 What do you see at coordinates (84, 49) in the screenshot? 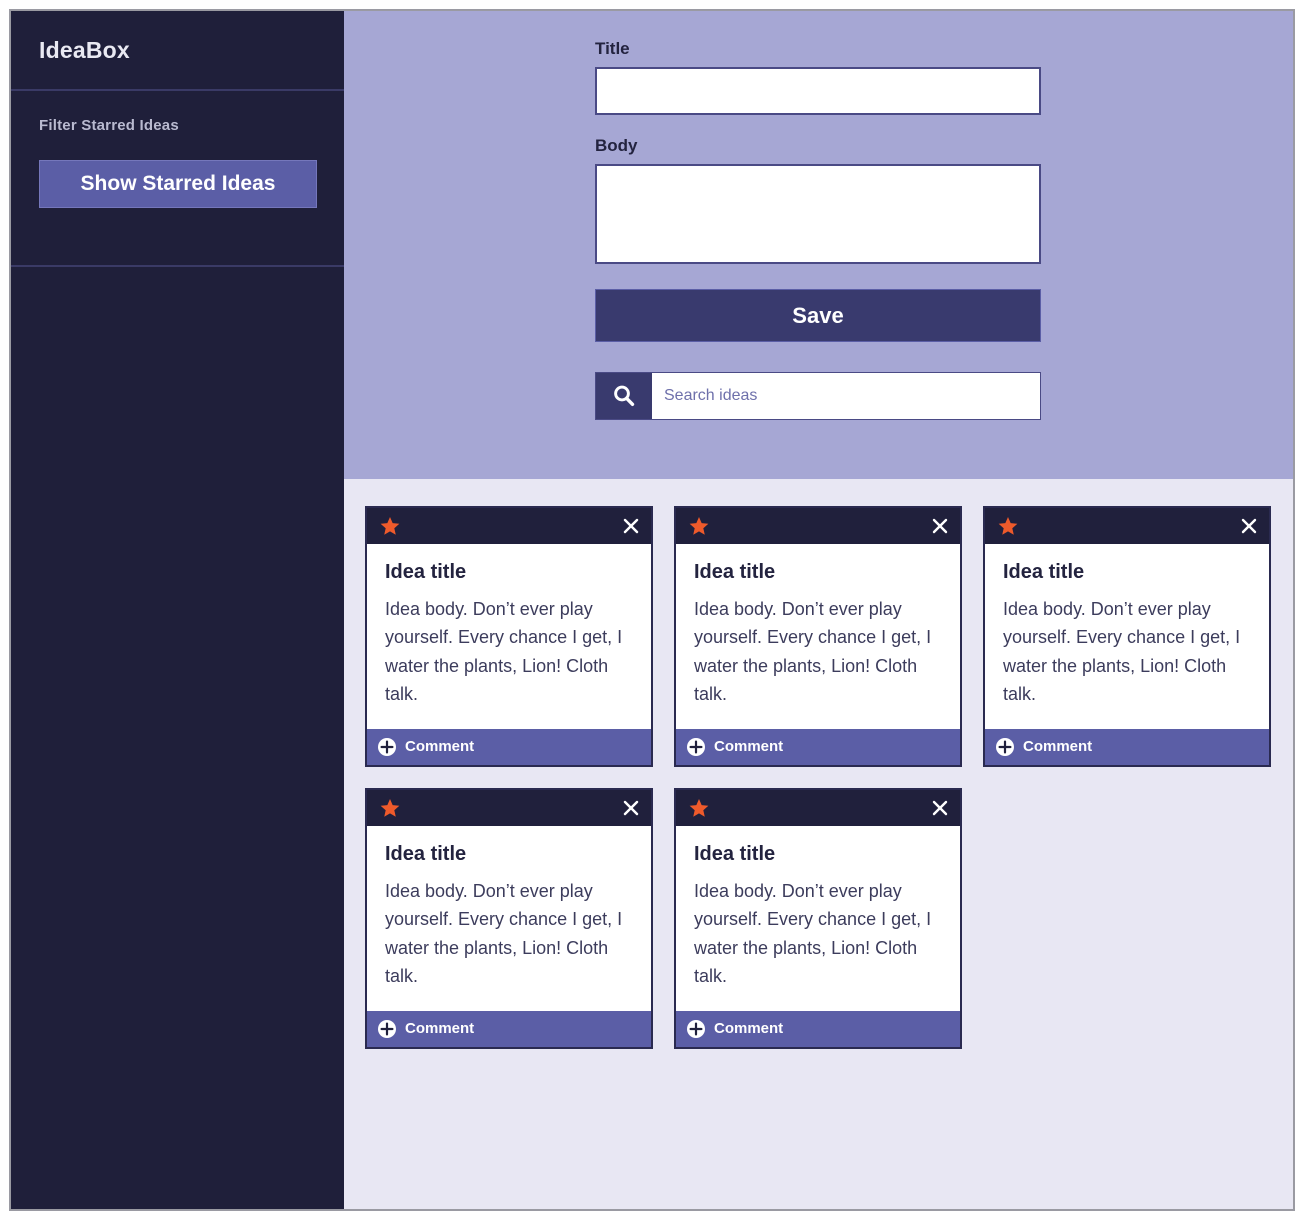
I see `app-title: IdeaBox` at bounding box center [84, 49].